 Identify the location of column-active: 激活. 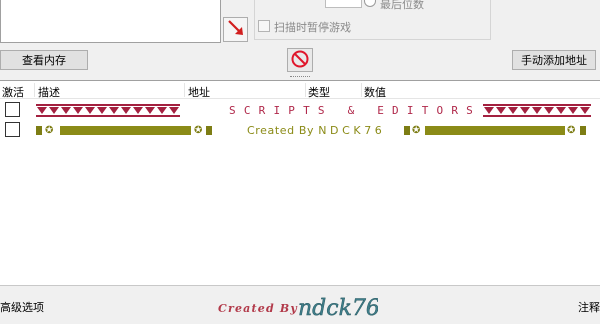
(13, 92).